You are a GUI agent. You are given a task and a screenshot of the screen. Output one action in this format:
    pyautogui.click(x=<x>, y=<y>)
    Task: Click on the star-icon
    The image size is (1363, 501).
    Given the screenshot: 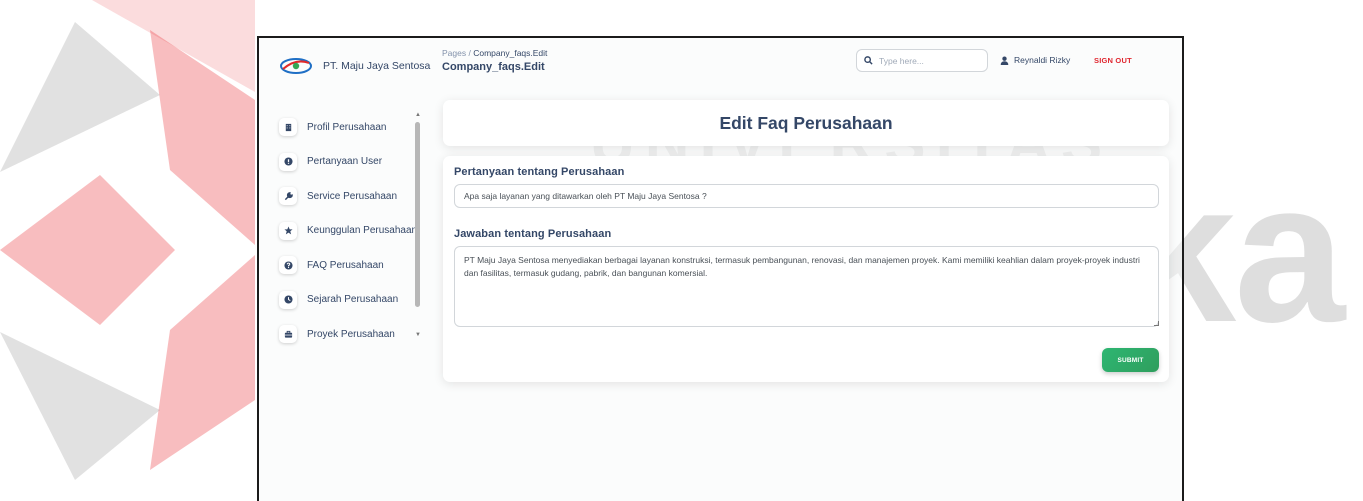 What is the action you would take?
    pyautogui.click(x=288, y=230)
    